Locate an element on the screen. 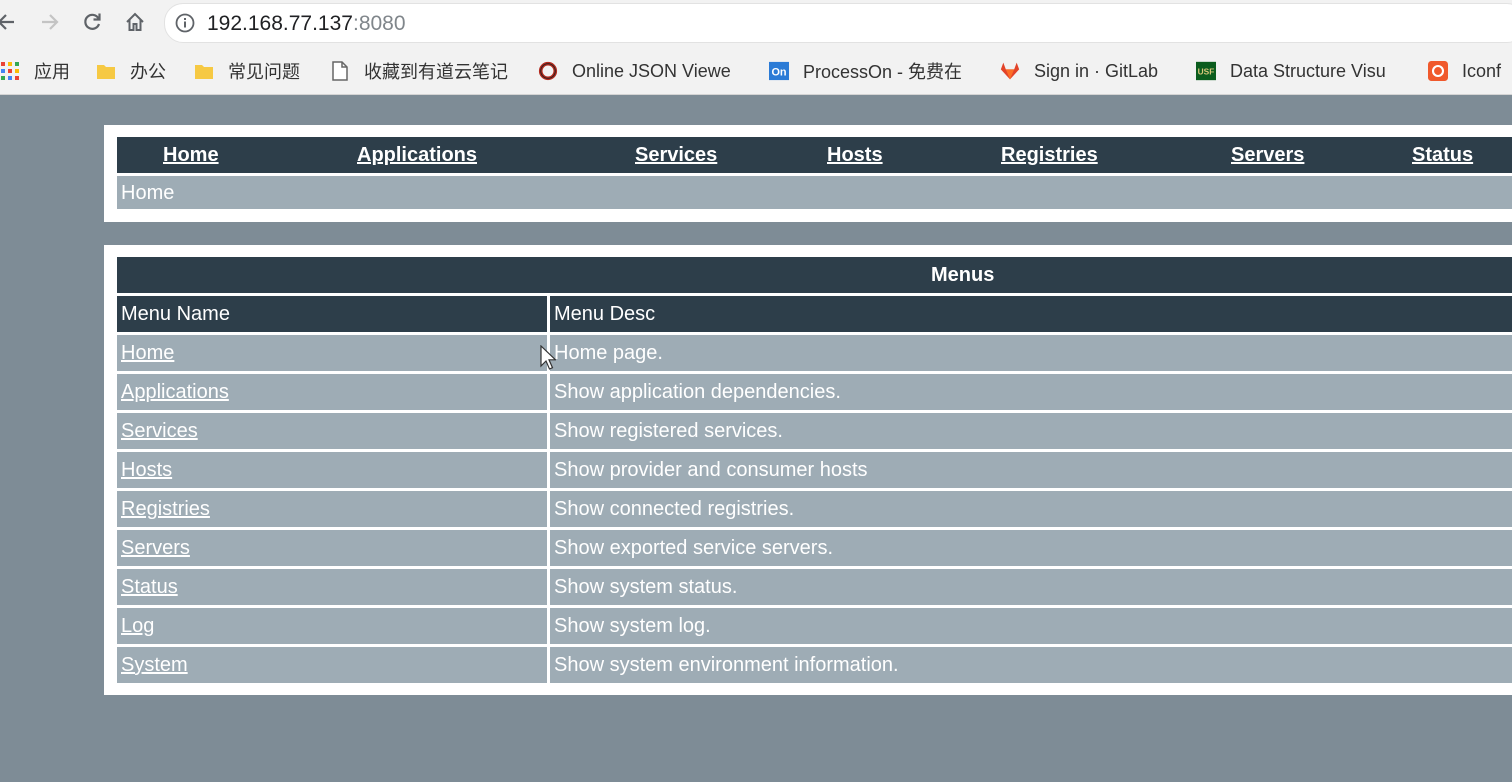  nav-home-link: Home is located at coordinates (191, 155).